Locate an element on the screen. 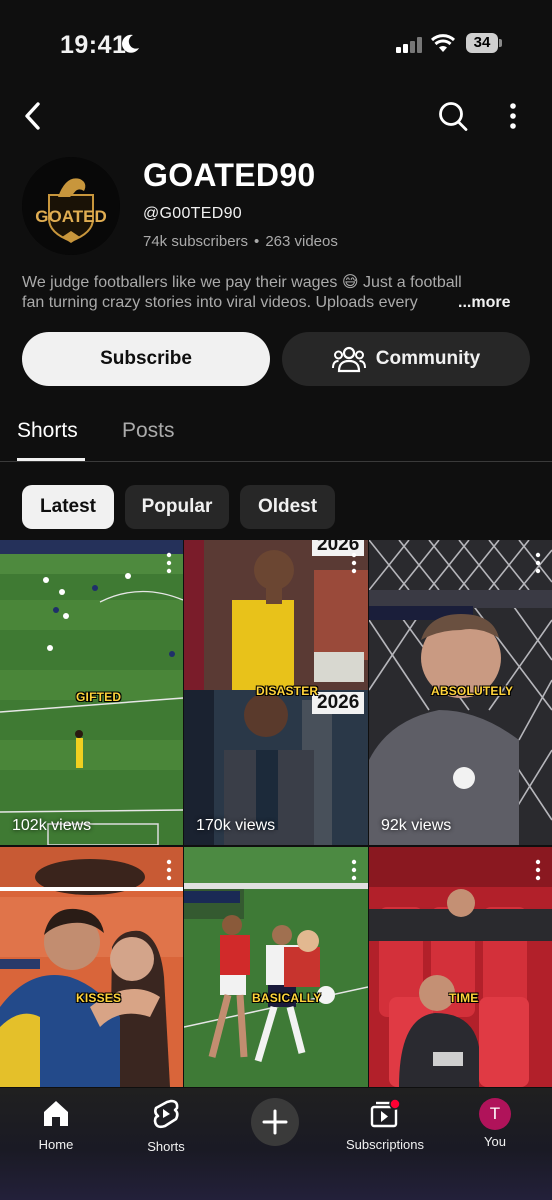 This screenshot has width=552, height=1200. short-thumbnail: ABSOLUTELY 92k views is located at coordinates (460, 692).